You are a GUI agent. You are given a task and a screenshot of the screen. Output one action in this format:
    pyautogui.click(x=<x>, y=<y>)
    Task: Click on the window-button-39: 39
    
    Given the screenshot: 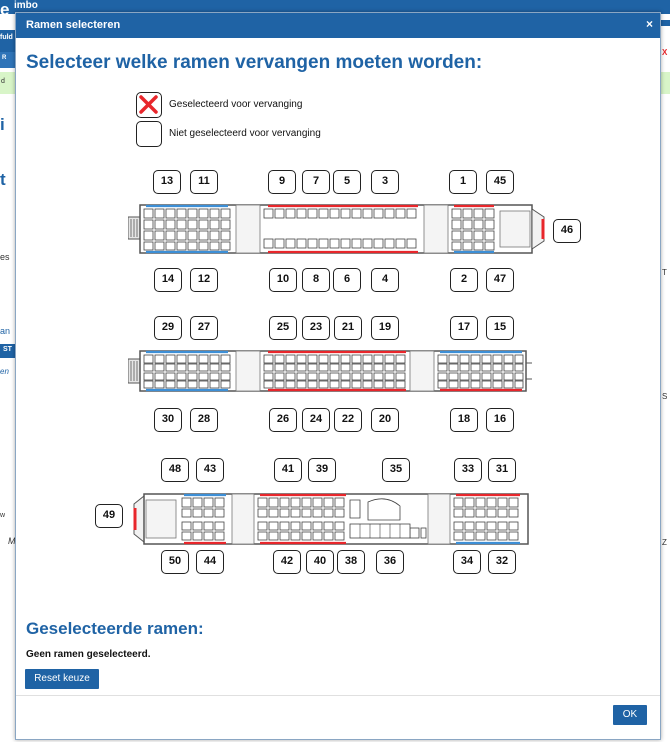 What is the action you would take?
    pyautogui.click(x=322, y=470)
    